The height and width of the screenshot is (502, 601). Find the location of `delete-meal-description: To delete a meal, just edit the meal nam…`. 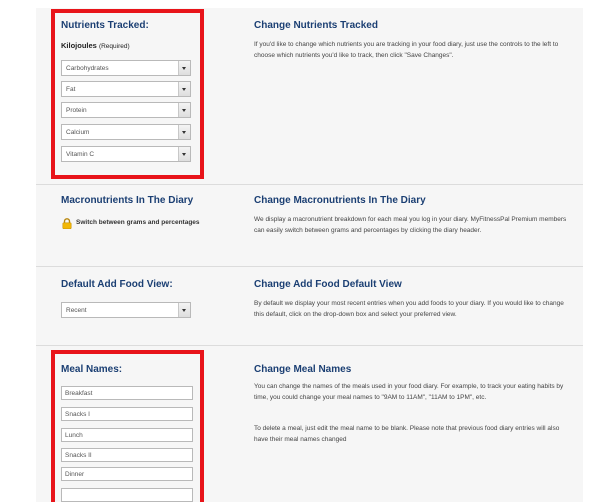

delete-meal-description: To delete a meal, just edit the meal nam… is located at coordinates (407, 434).